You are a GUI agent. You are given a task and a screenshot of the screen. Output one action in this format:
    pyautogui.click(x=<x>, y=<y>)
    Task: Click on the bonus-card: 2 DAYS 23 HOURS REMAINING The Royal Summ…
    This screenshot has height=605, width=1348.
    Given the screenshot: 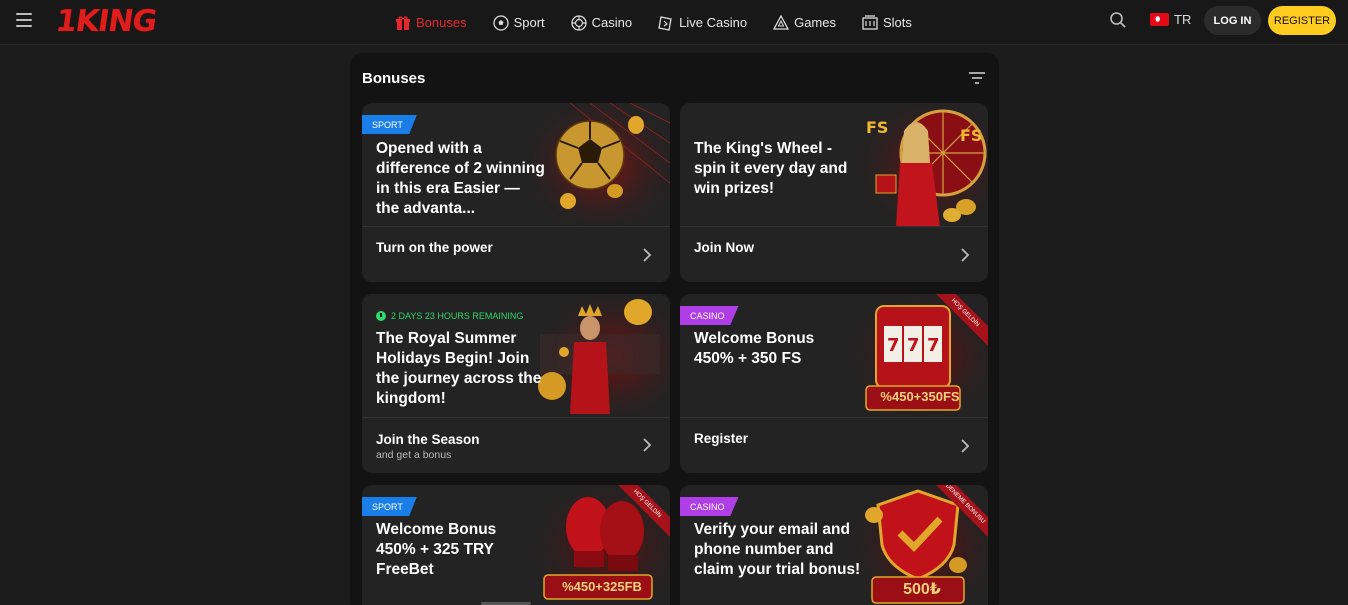 What is the action you would take?
    pyautogui.click(x=516, y=383)
    